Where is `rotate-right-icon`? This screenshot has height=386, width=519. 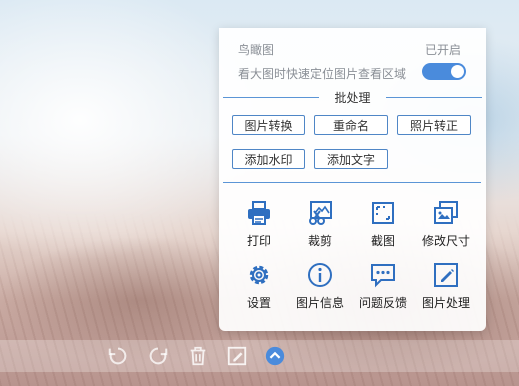
rotate-right-icon is located at coordinates (158, 356).